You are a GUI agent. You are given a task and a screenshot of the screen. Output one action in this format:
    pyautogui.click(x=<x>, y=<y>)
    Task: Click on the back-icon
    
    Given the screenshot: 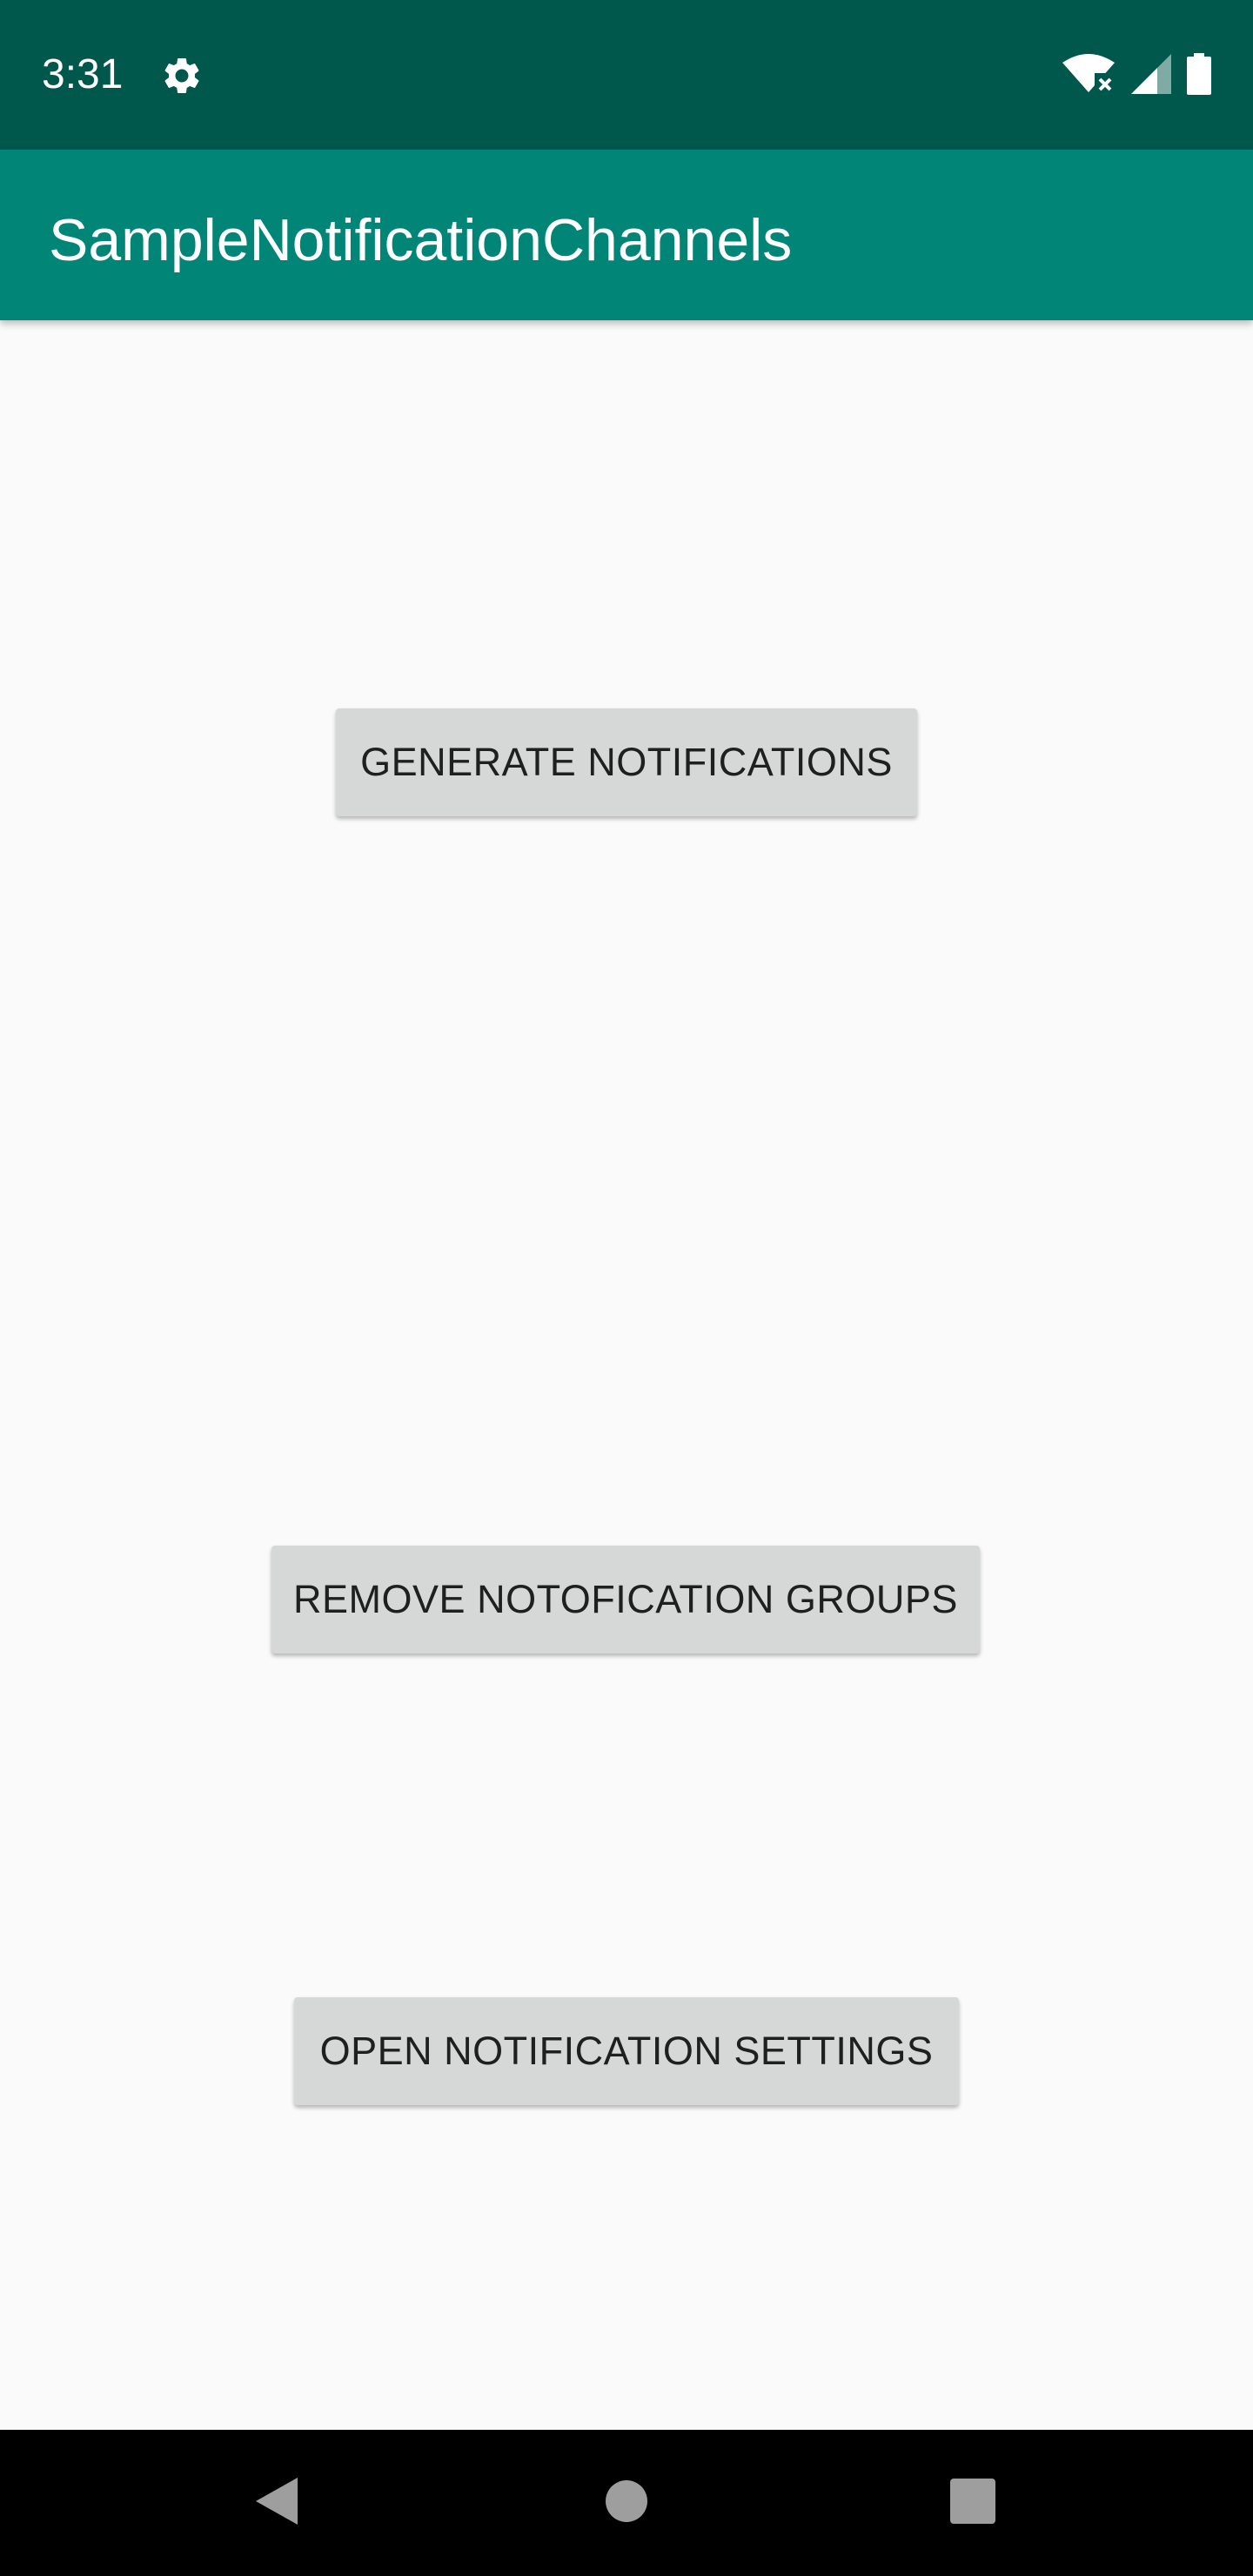 What is the action you would take?
    pyautogui.click(x=276, y=2504)
    